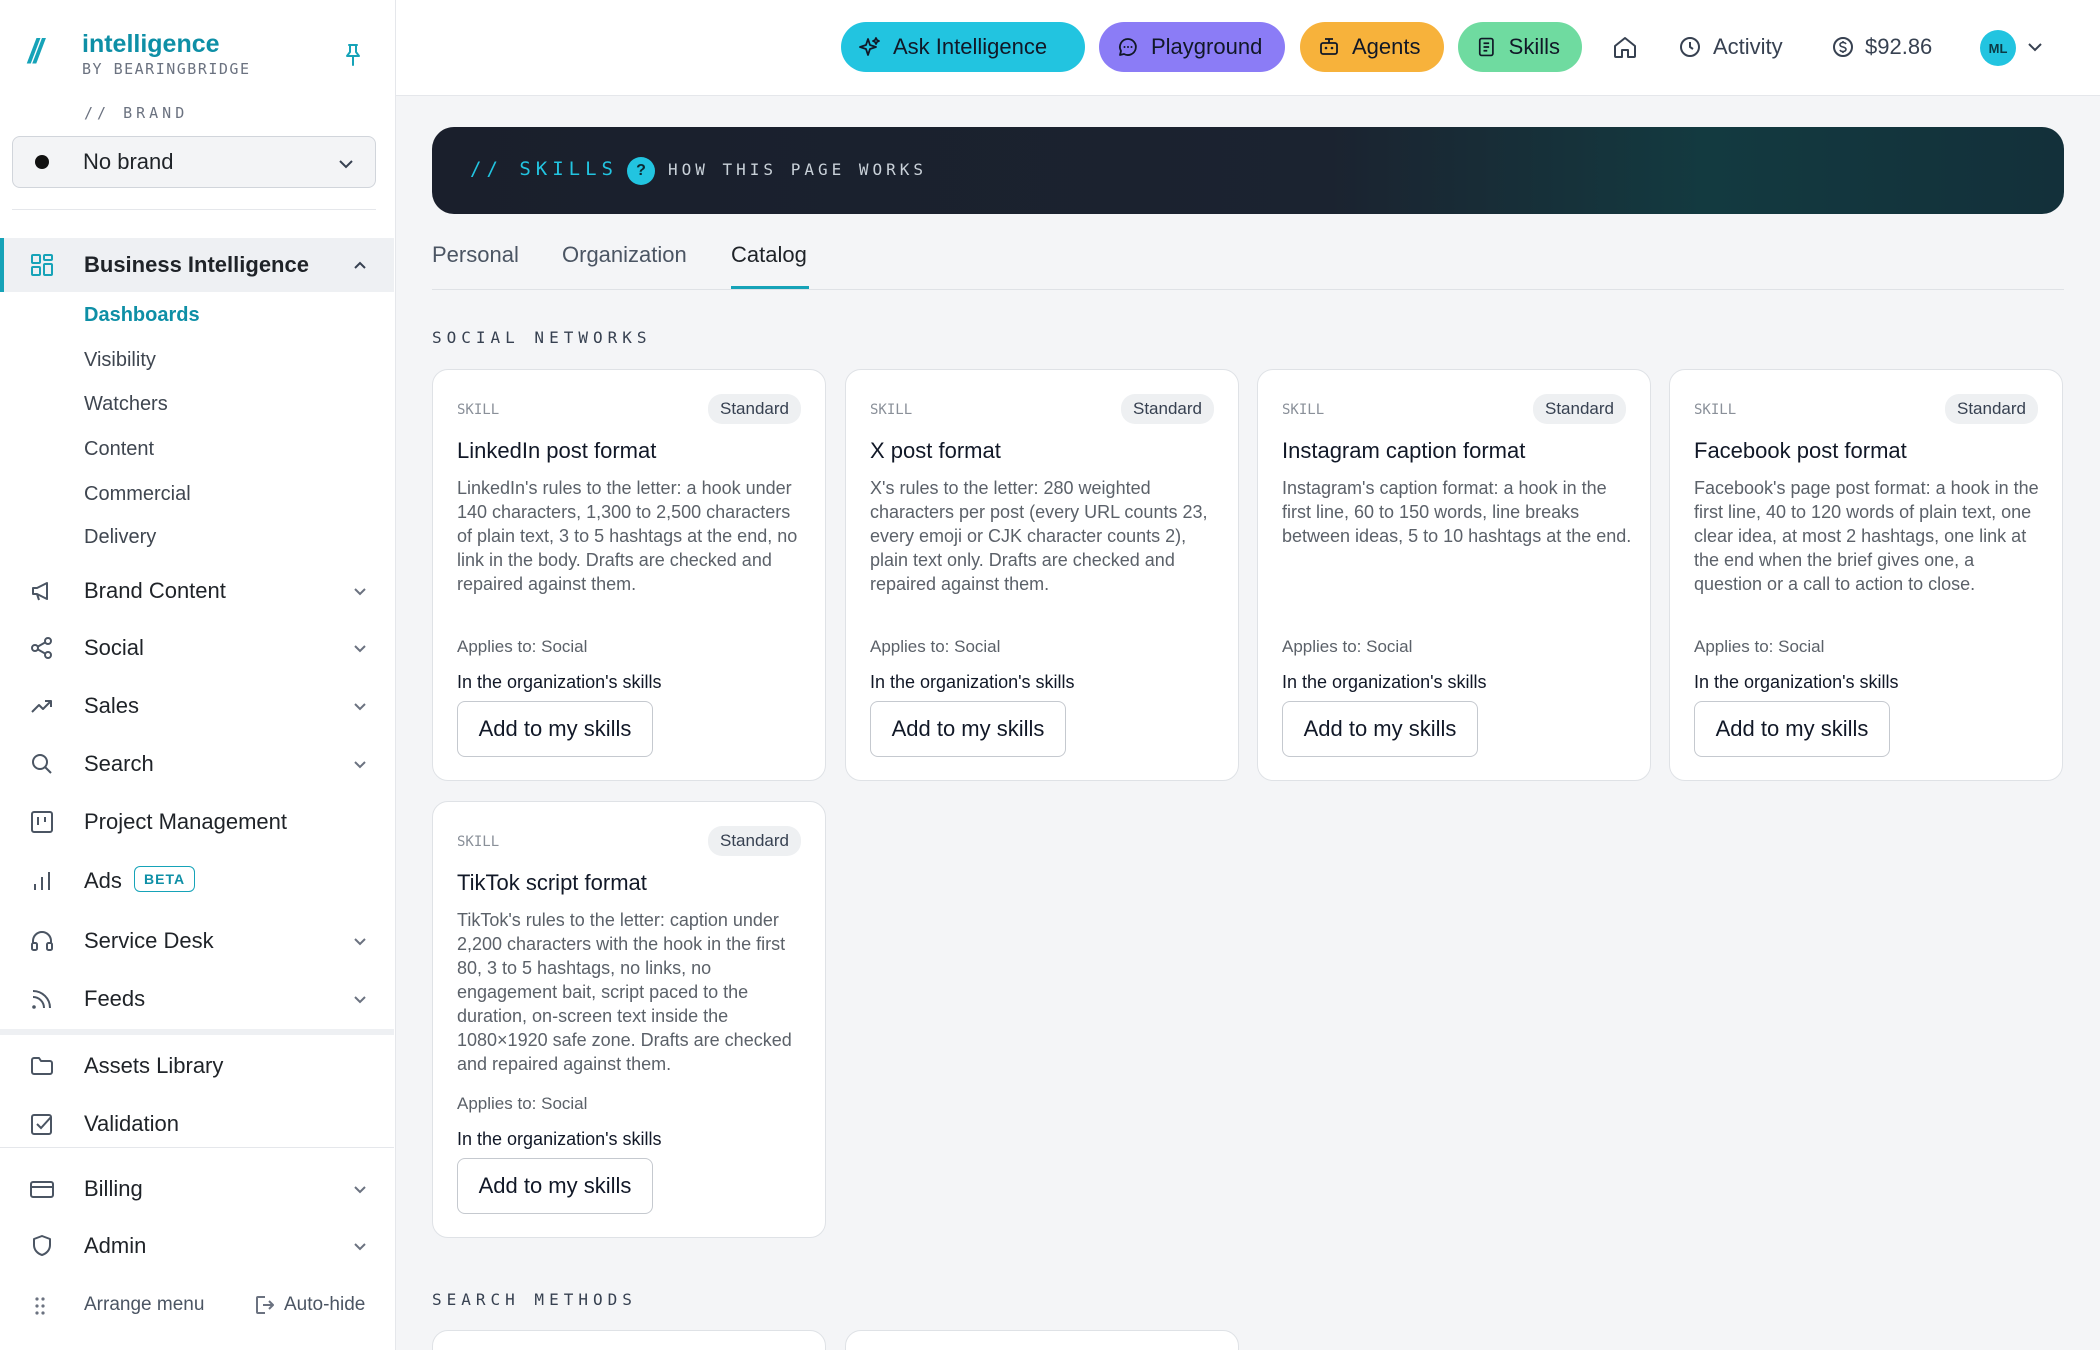 The width and height of the screenshot is (2100, 1350). What do you see at coordinates (1486, 47) in the screenshot?
I see `book-icon` at bounding box center [1486, 47].